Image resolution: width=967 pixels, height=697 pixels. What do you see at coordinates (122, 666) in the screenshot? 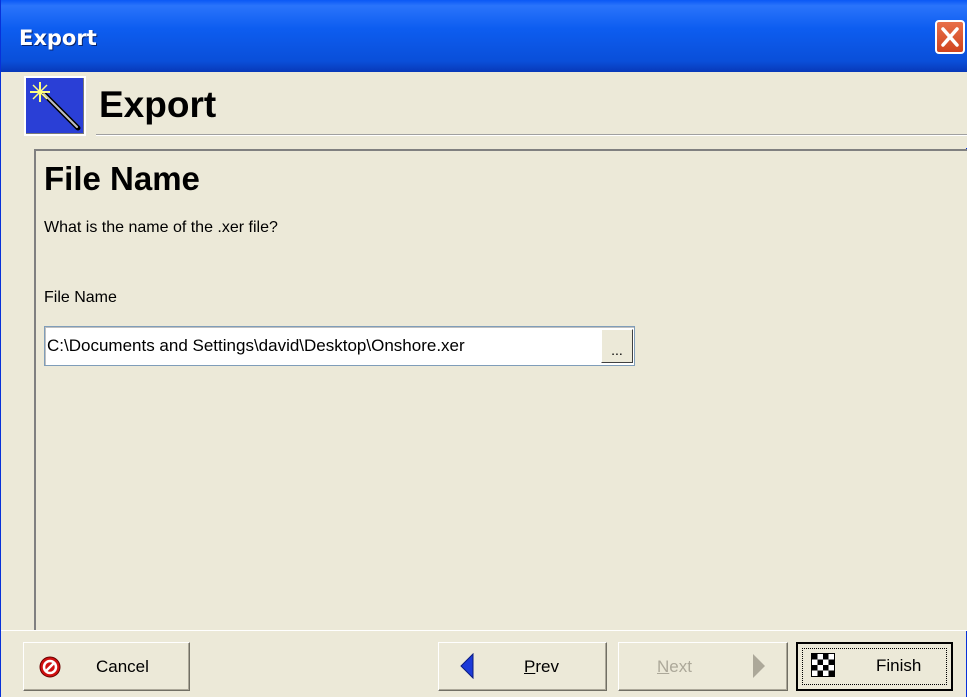
I see `cancel-label: Cancel` at bounding box center [122, 666].